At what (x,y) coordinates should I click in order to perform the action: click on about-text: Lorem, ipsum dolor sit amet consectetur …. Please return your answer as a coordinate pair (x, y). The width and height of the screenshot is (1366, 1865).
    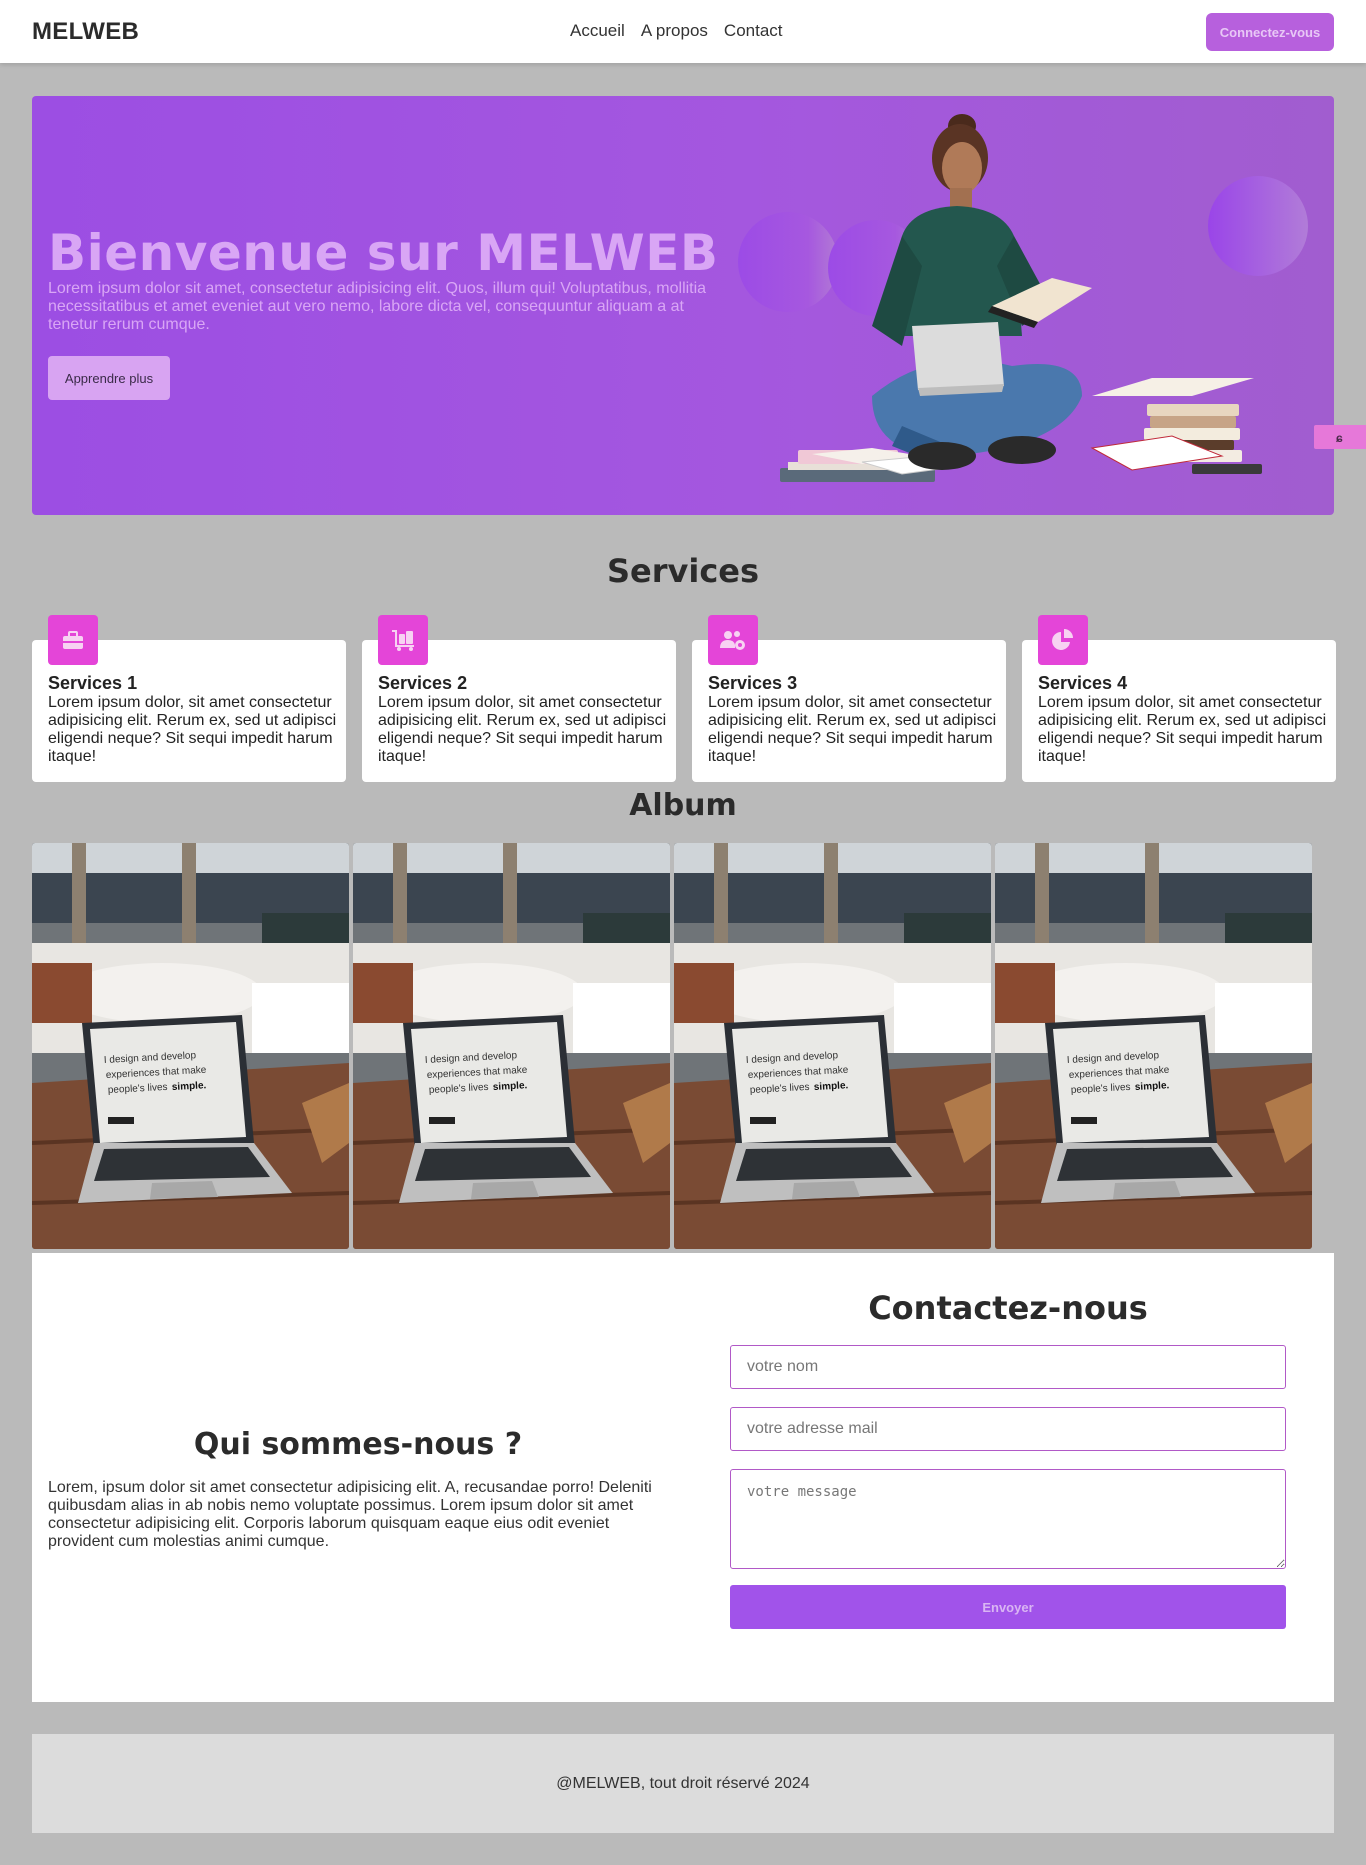
    Looking at the image, I should click on (350, 1514).